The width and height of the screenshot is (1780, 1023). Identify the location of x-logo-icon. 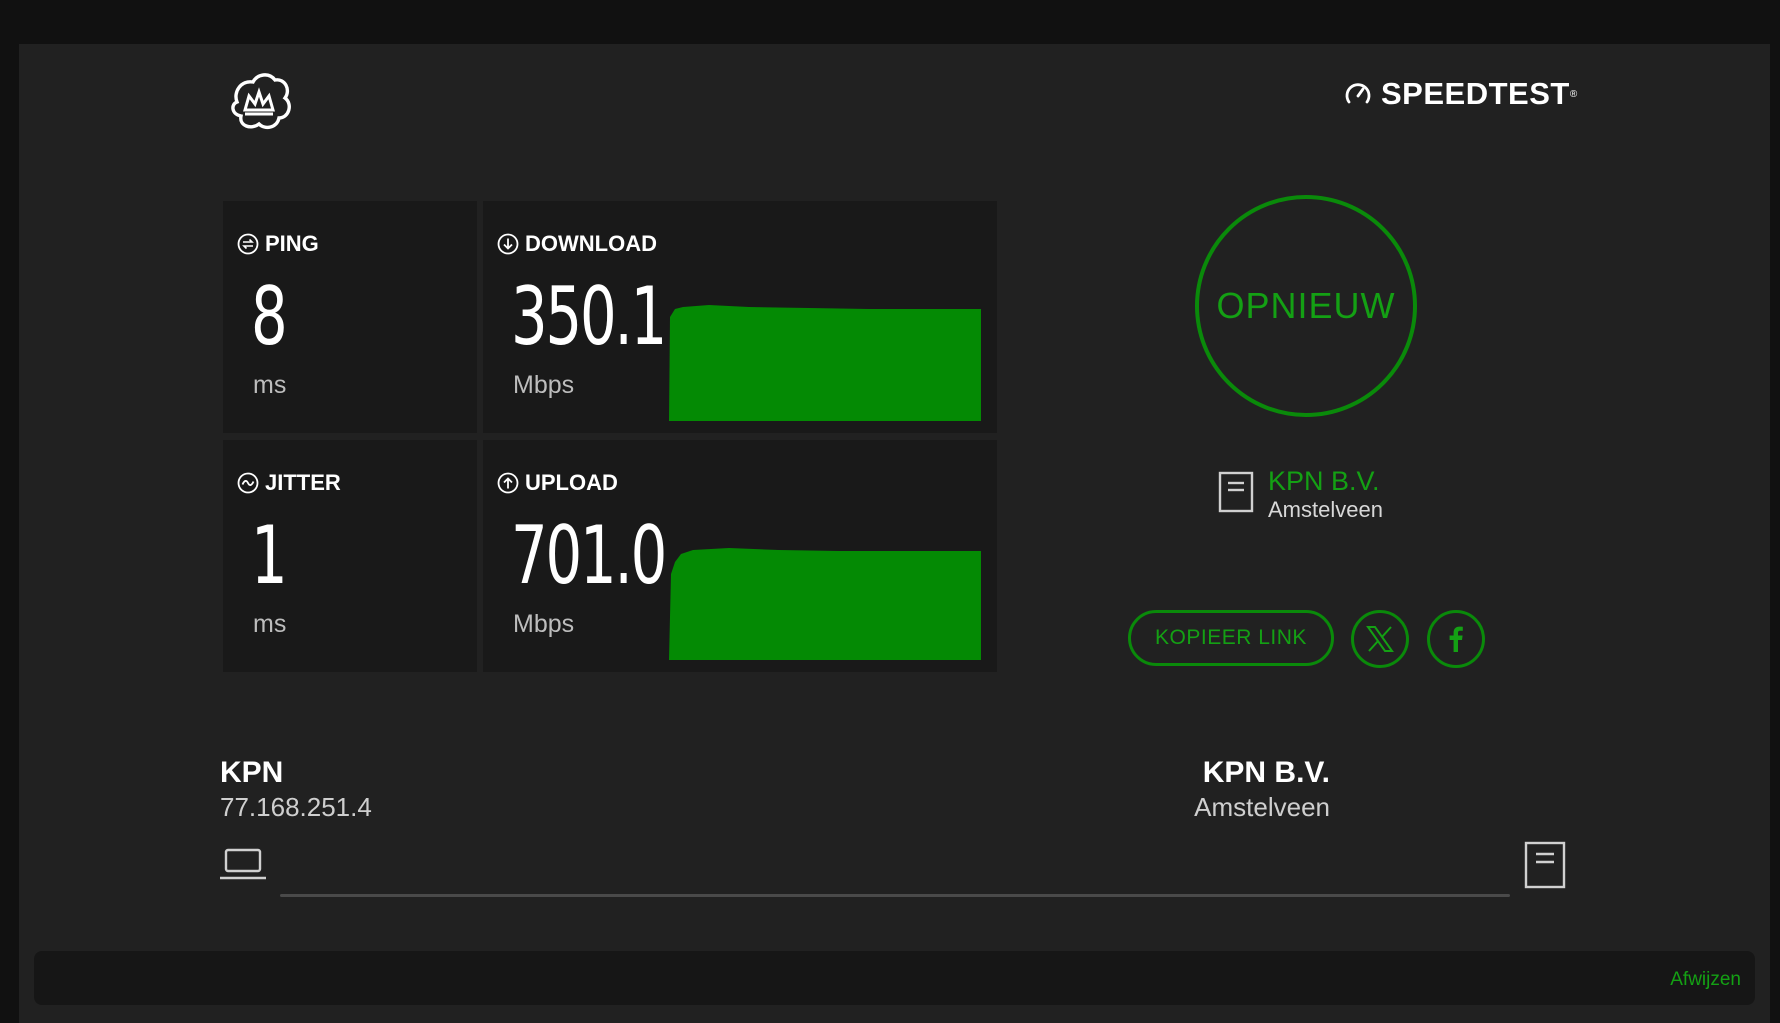
(1380, 639).